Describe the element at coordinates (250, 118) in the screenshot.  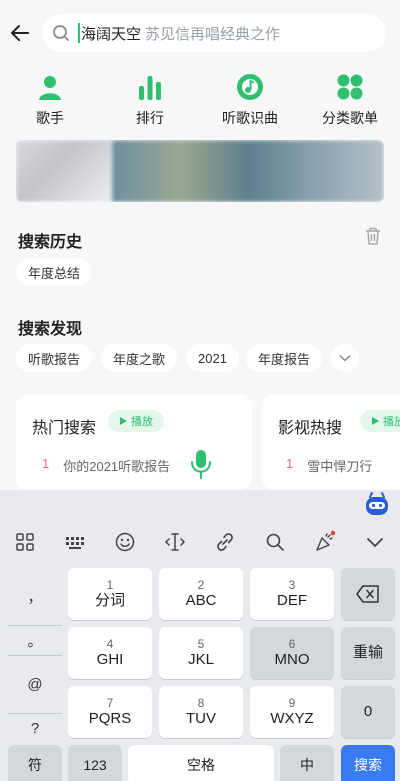
I see `quick-nav-label: 听歌识曲` at that location.